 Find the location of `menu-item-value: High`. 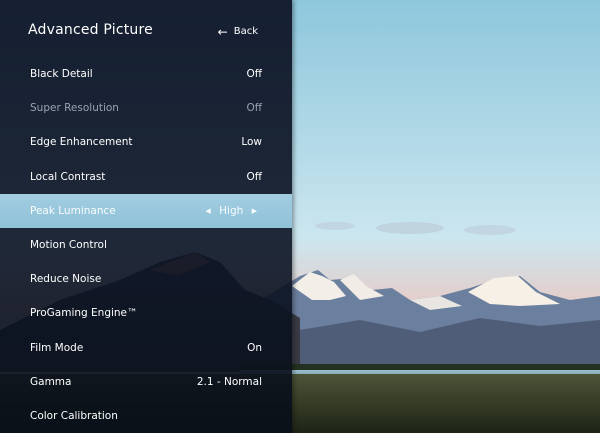

menu-item-value: High is located at coordinates (231, 210).